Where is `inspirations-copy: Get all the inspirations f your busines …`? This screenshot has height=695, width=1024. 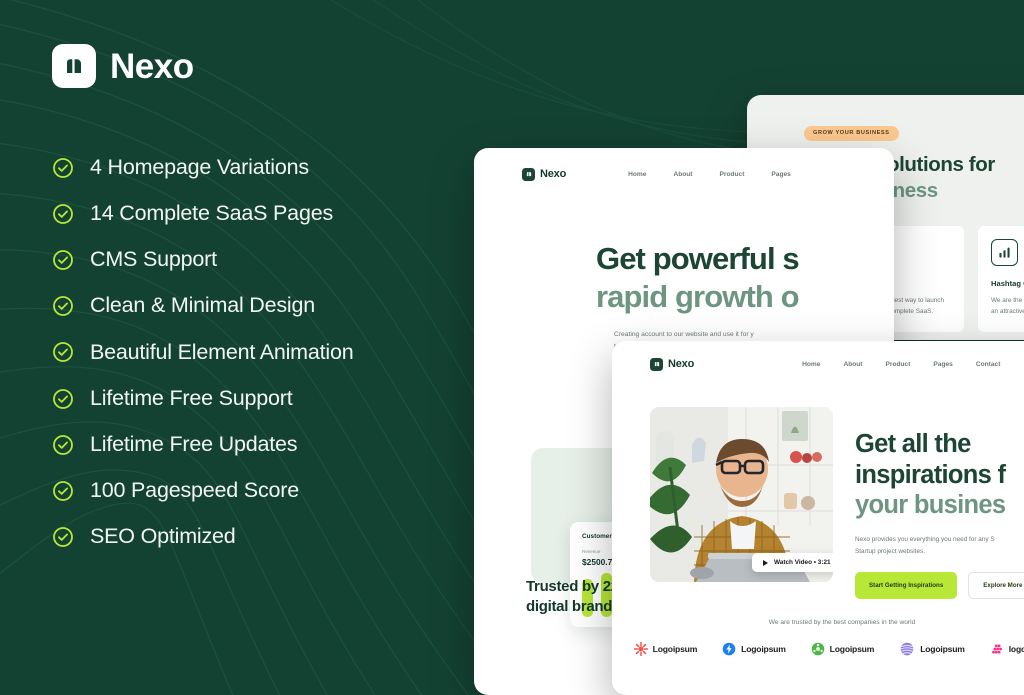
inspirations-copy: Get all the inspirations f your busines … is located at coordinates (939, 503).